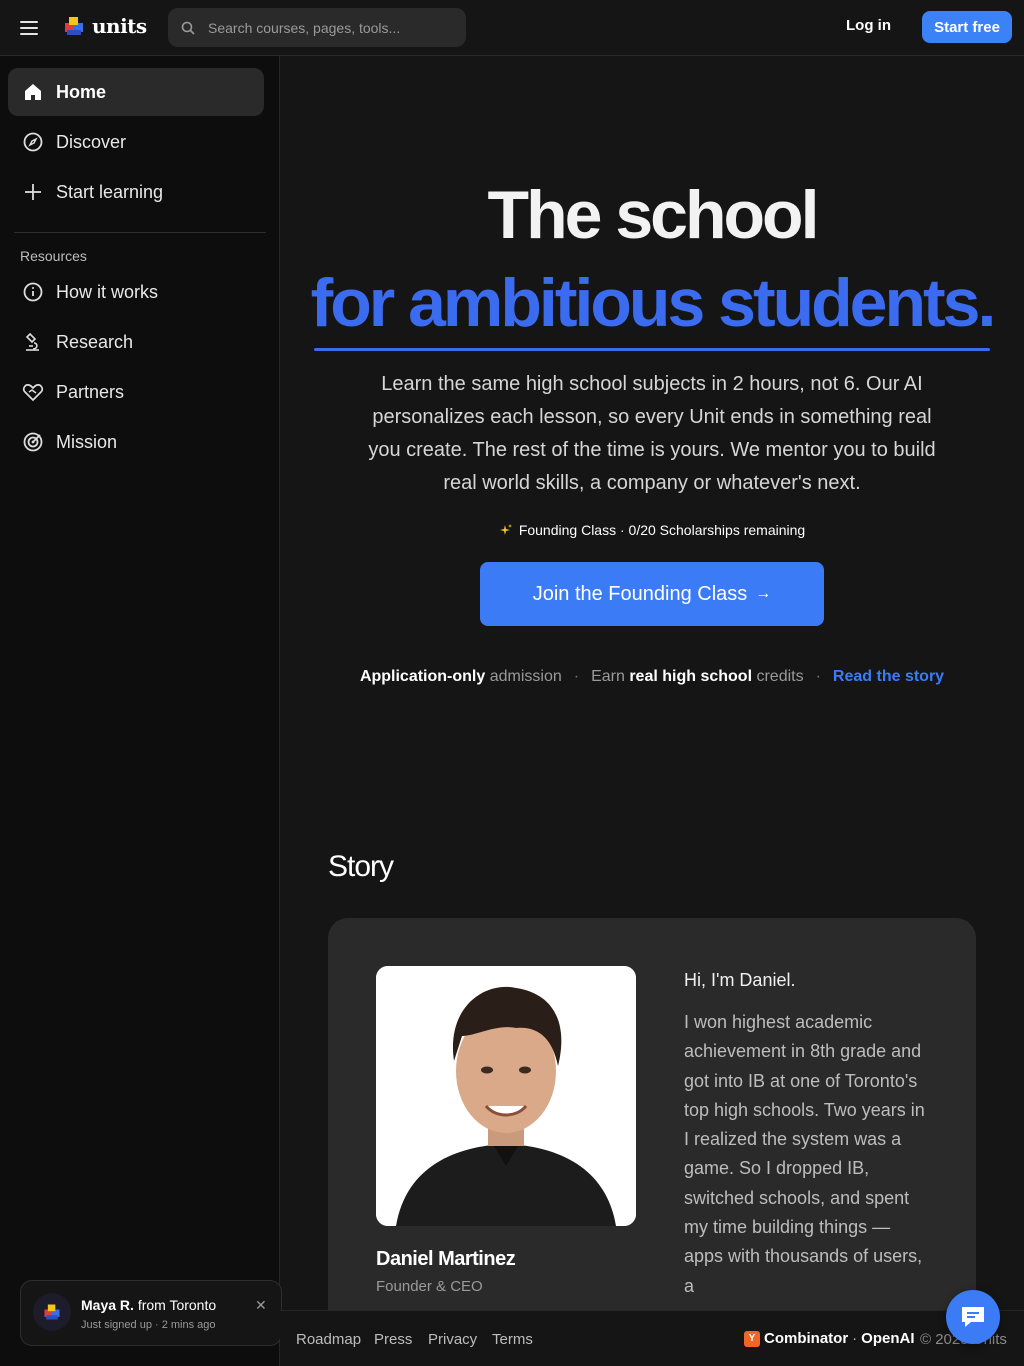  Describe the element at coordinates (653, 303) in the screenshot. I see `hero-title-line2: for ambitious students.` at that location.